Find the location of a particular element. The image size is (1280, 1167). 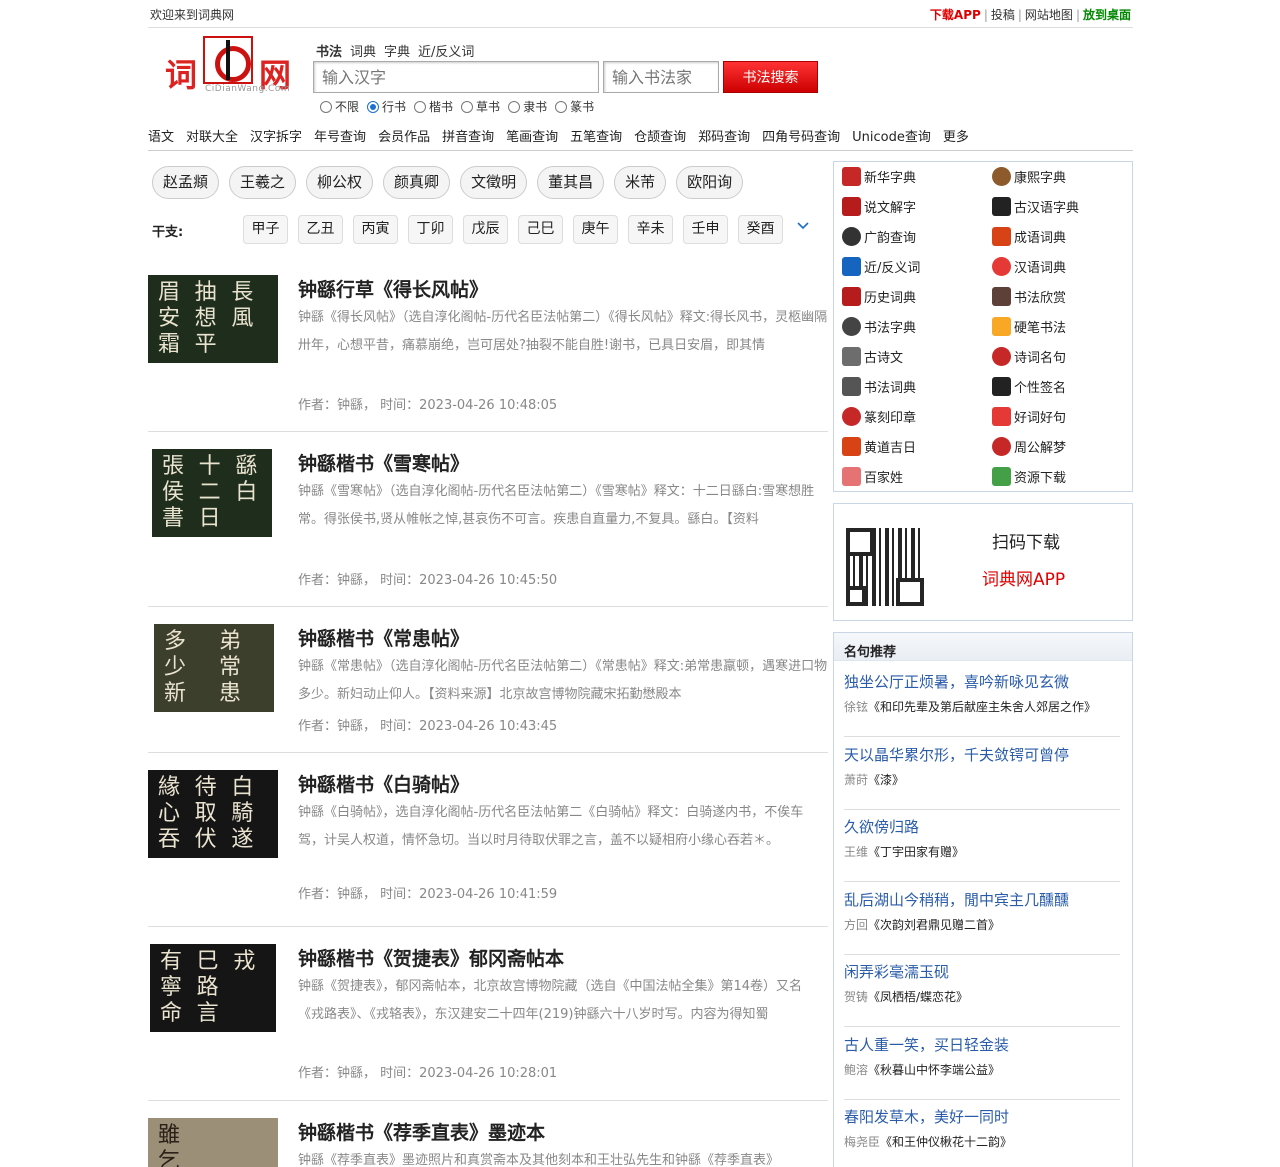

article-thumbnail: 有寧命 巳路言 戎 is located at coordinates (213, 988).